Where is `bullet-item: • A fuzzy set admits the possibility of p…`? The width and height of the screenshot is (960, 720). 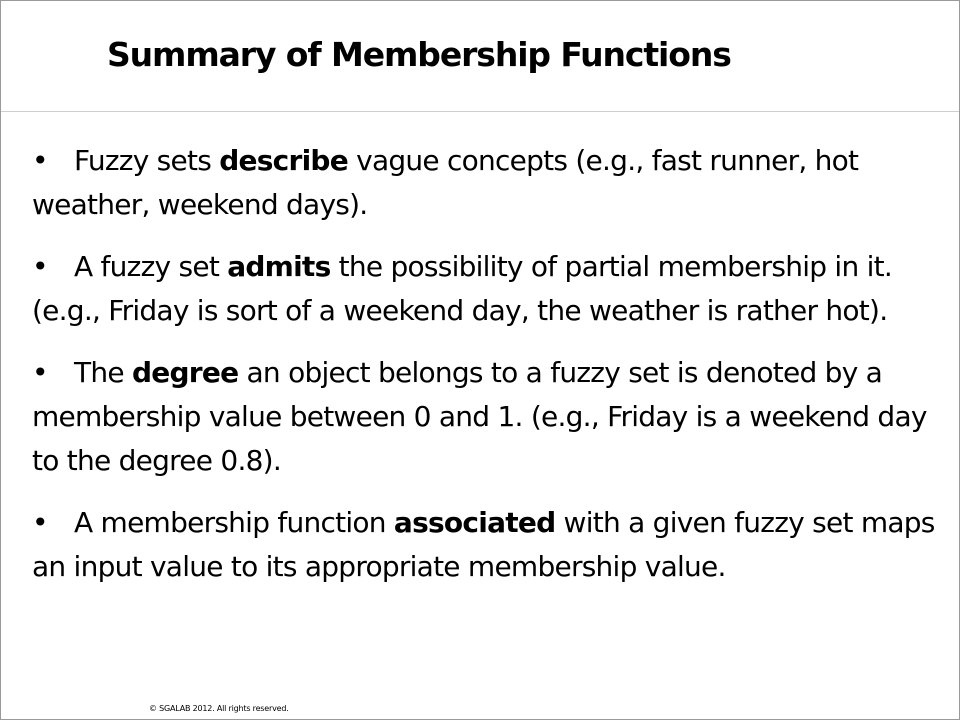 bullet-item: • A fuzzy set admits the possibility of p… is located at coordinates (489, 289).